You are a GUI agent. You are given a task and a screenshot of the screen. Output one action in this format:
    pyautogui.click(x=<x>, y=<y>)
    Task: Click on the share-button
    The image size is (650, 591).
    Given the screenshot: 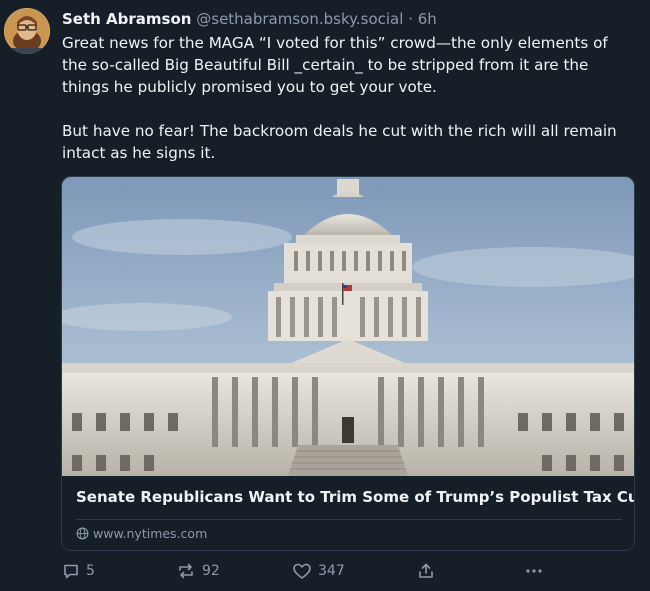 What is the action you would take?
    pyautogui.click(x=426, y=571)
    